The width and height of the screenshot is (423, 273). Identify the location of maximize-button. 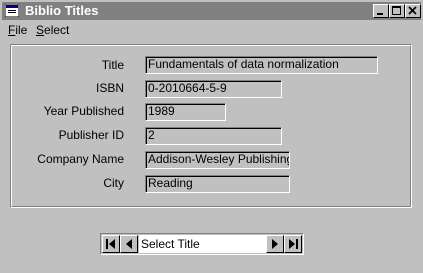
(397, 11).